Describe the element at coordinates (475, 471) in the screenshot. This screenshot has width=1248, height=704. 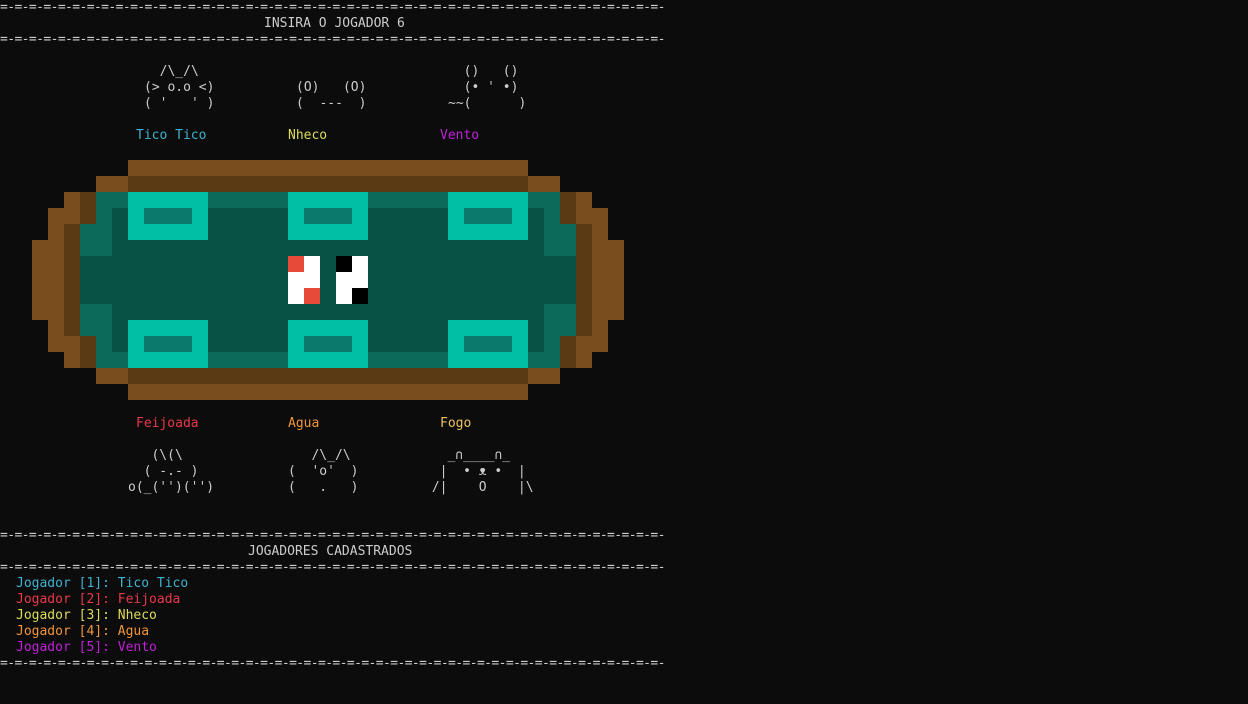
I see `ascii-art-line: | • ᴥ • |` at that location.